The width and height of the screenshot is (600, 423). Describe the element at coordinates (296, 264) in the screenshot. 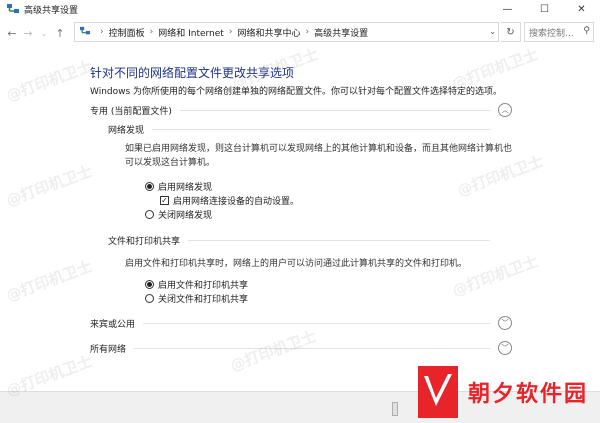

I see `file-printer-sharing-text: 启用文件和打印机共享时，网络上的用户可以访问通过此计算机共享的文件和打印机。` at that location.